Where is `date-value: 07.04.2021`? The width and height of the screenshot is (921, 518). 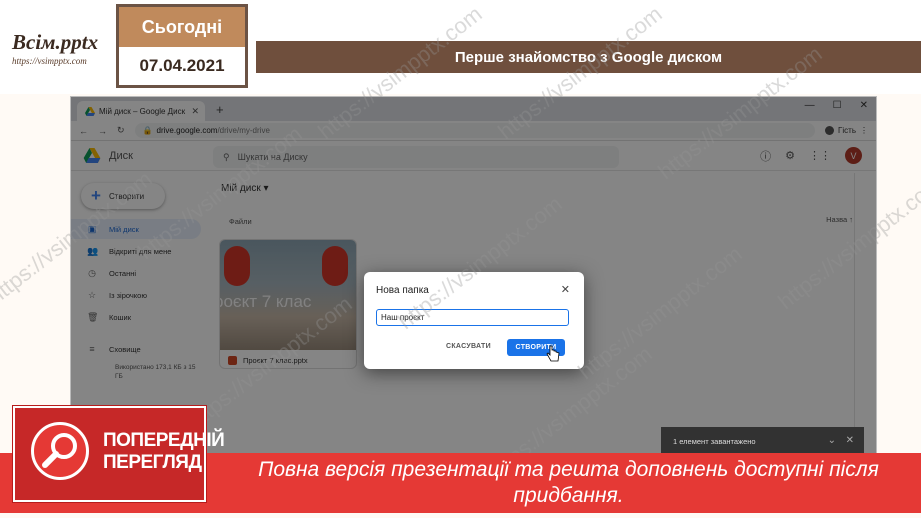
date-value: 07.04.2021 is located at coordinates (182, 66).